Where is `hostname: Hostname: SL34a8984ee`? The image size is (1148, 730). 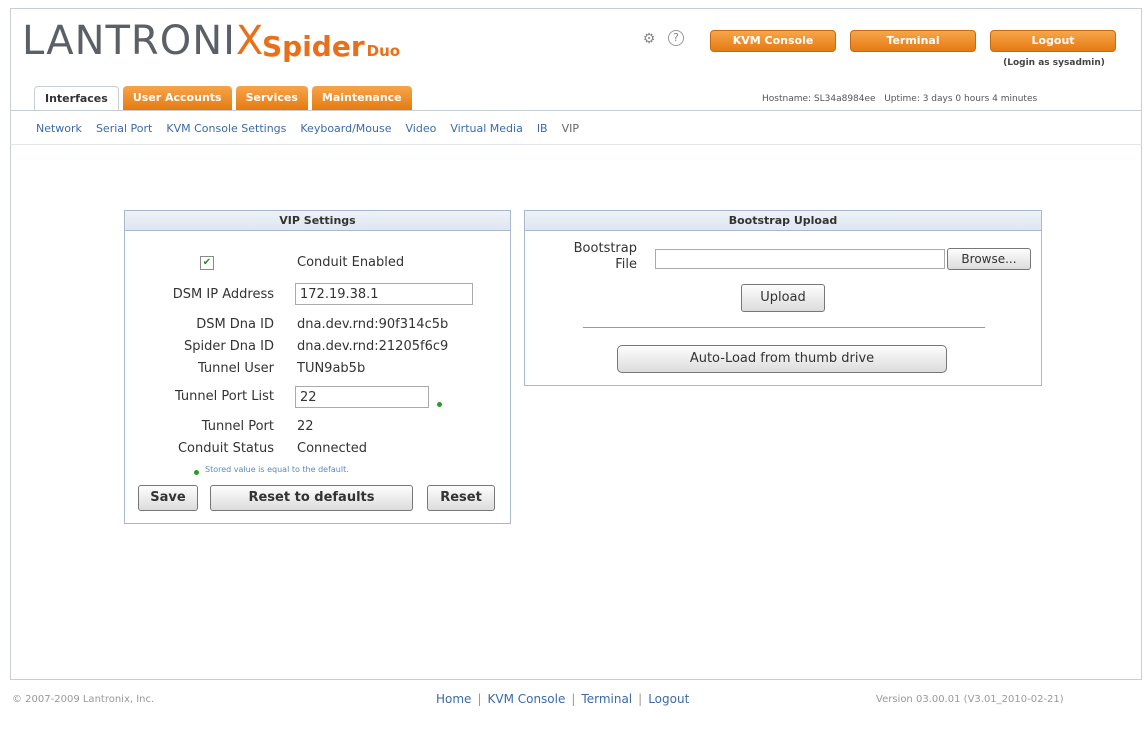
hostname: Hostname: SL34a8984ee is located at coordinates (819, 99).